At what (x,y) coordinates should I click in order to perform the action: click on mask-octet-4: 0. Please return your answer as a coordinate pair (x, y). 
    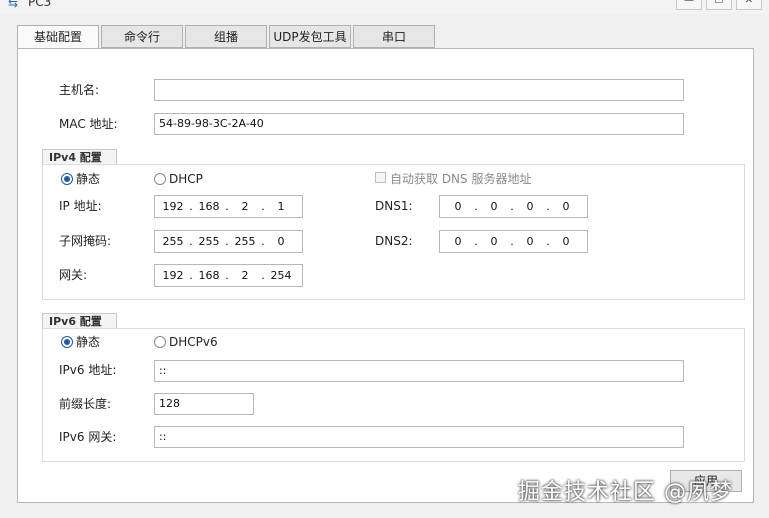
    Looking at the image, I should click on (281, 241).